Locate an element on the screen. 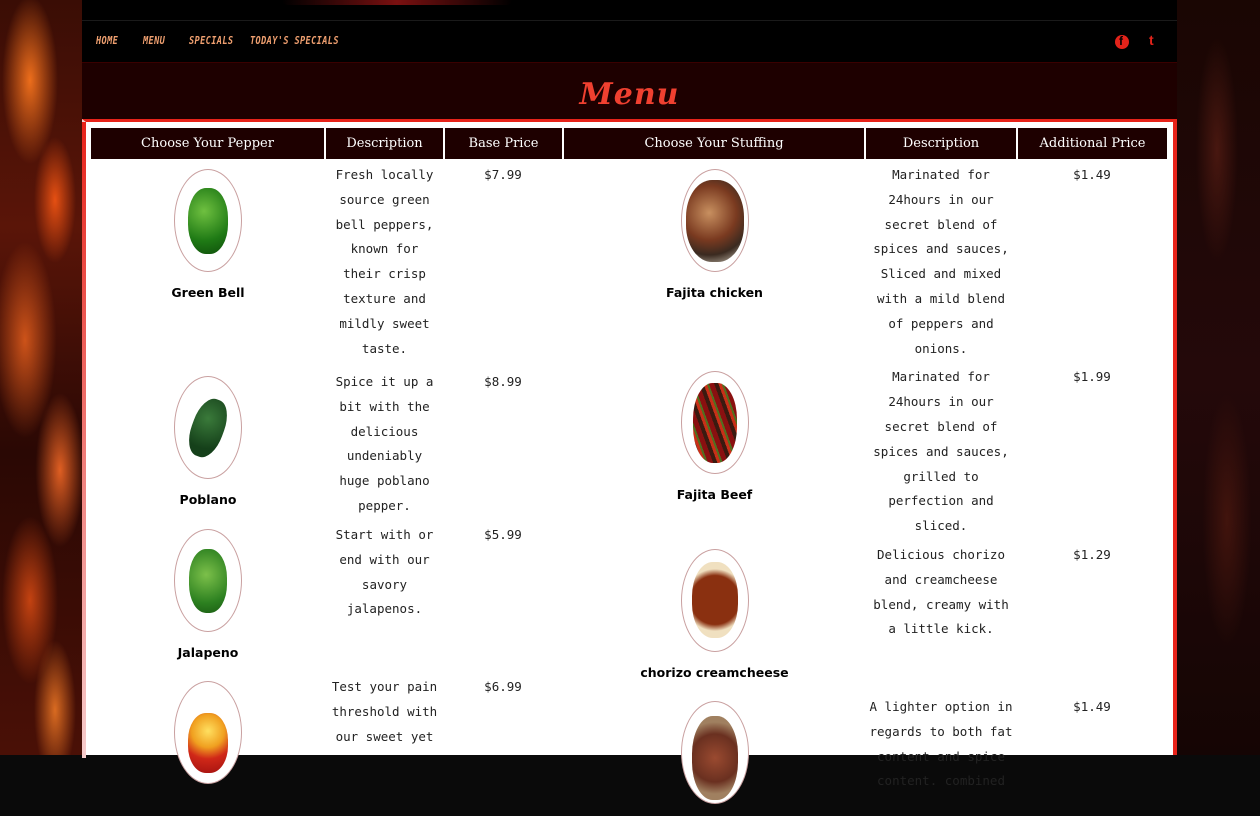 The image size is (1260, 816). fajita-chicken-image is located at coordinates (714, 220).